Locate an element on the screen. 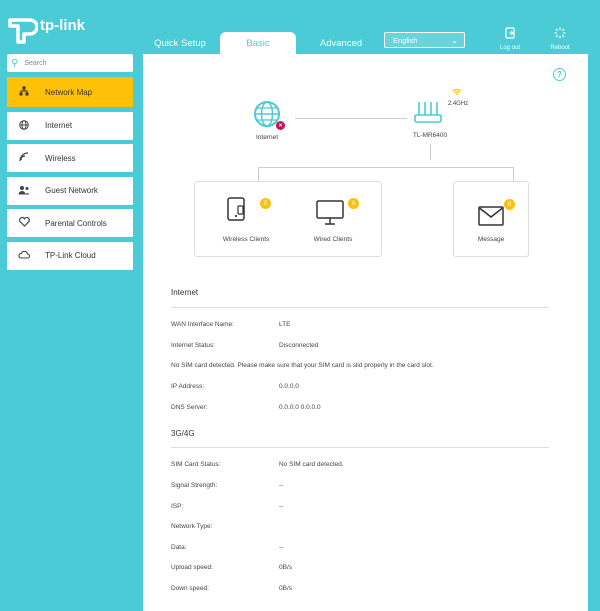  signal-strength-row: Signal Strength: -- is located at coordinates (361, 485).